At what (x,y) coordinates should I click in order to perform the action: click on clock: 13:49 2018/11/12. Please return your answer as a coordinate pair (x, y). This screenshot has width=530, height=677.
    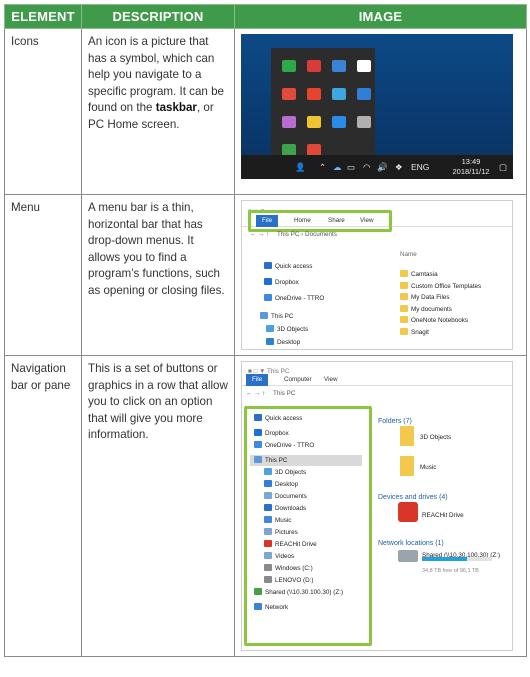
    Looking at the image, I should click on (471, 167).